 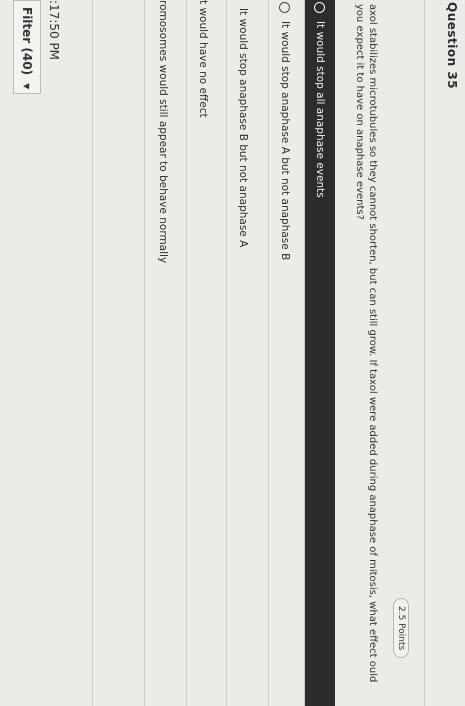 I want to click on filter-button: Filter (40) ▼, so click(x=27, y=47).